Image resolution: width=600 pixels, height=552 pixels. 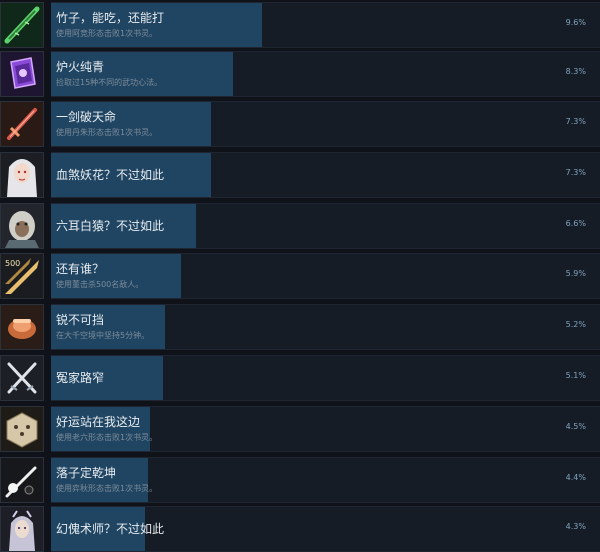 I want to click on achievement-row: 一剑破天命 使用丹朱形态击败1次书灵。 7.3%, so click(x=300, y=124).